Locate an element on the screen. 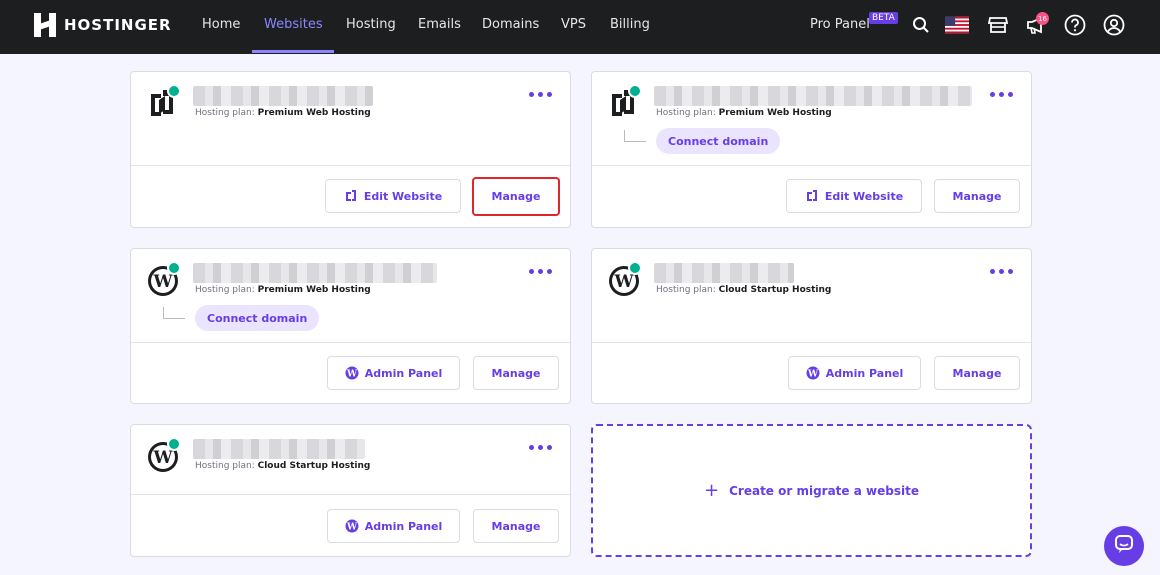 Image resolution: width=1160 pixels, height=575 pixels. nav-hosting: Hosting is located at coordinates (371, 24).